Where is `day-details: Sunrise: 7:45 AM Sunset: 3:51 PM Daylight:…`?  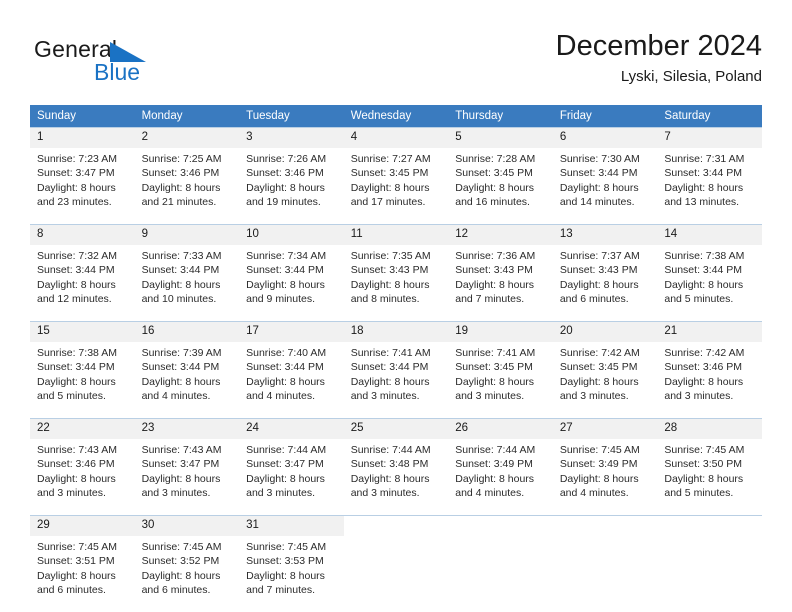
day-details: Sunrise: 7:45 AM Sunset: 3:51 PM Daylight:… is located at coordinates (82, 567).